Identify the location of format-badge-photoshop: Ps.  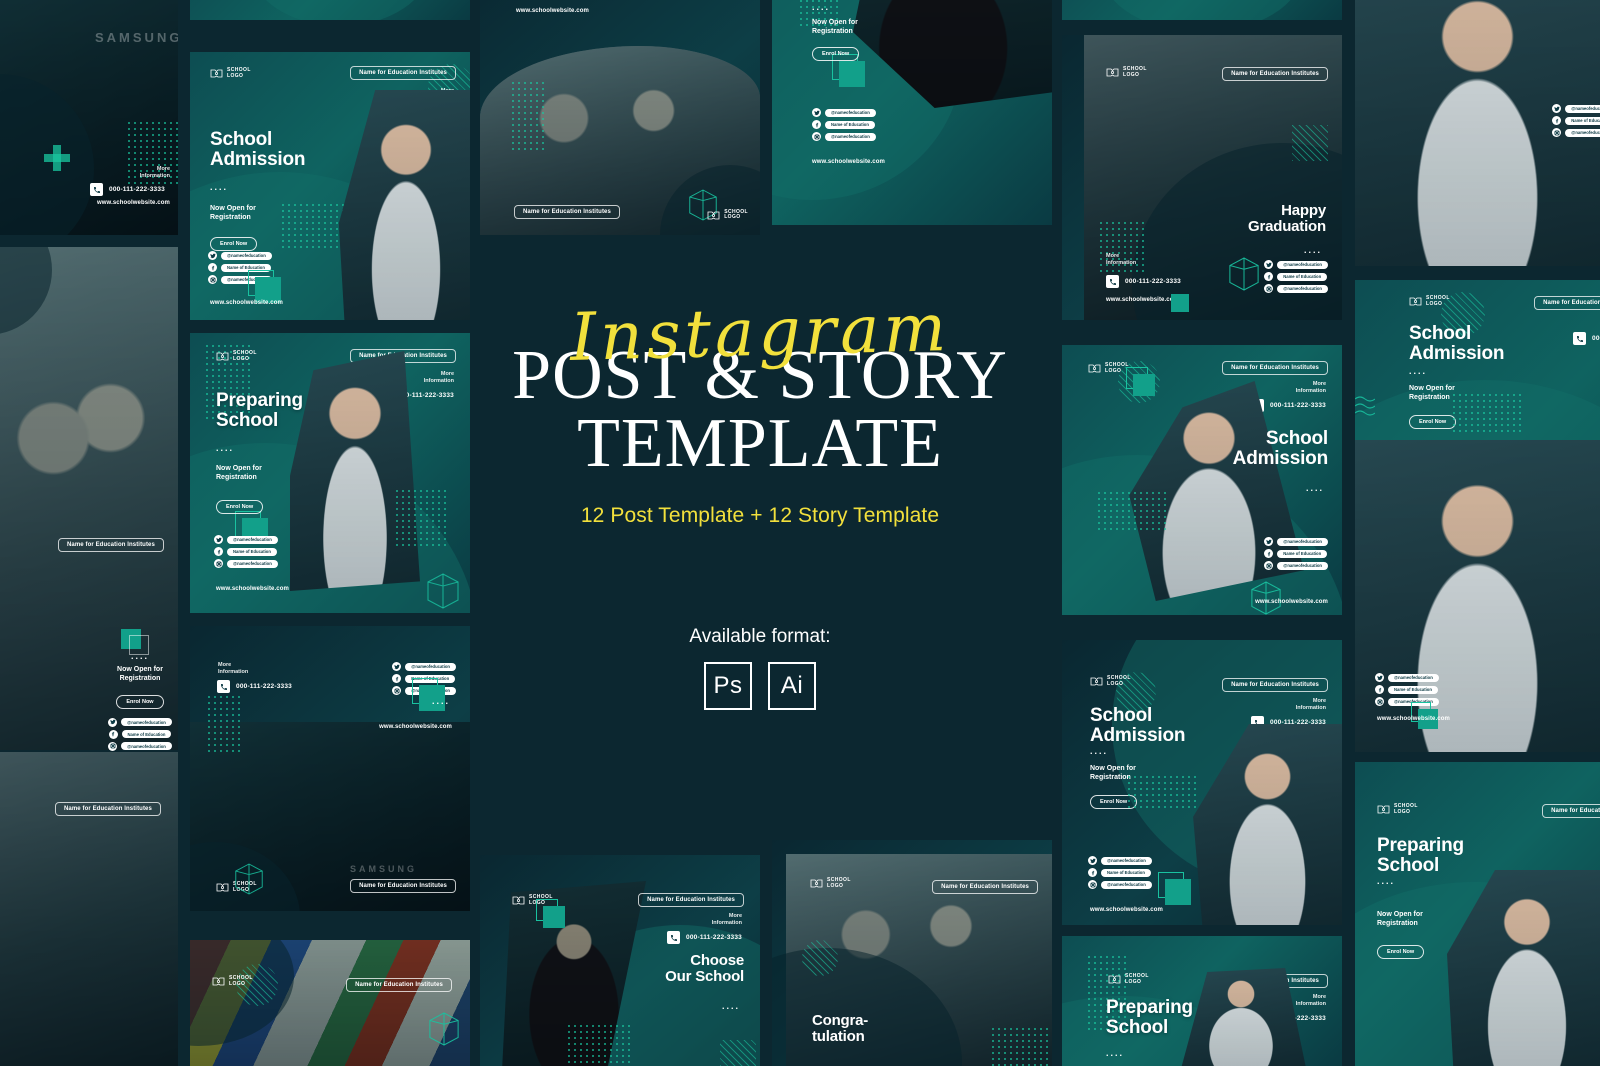
(727, 685).